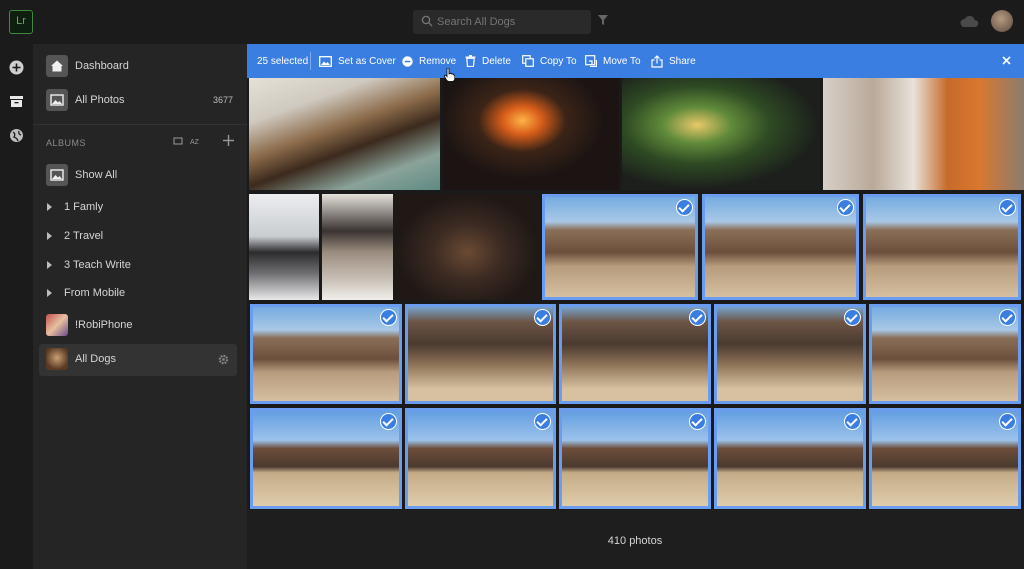 This screenshot has width=1024, height=569. Describe the element at coordinates (1006, 60) in the screenshot. I see `close-icon` at that location.